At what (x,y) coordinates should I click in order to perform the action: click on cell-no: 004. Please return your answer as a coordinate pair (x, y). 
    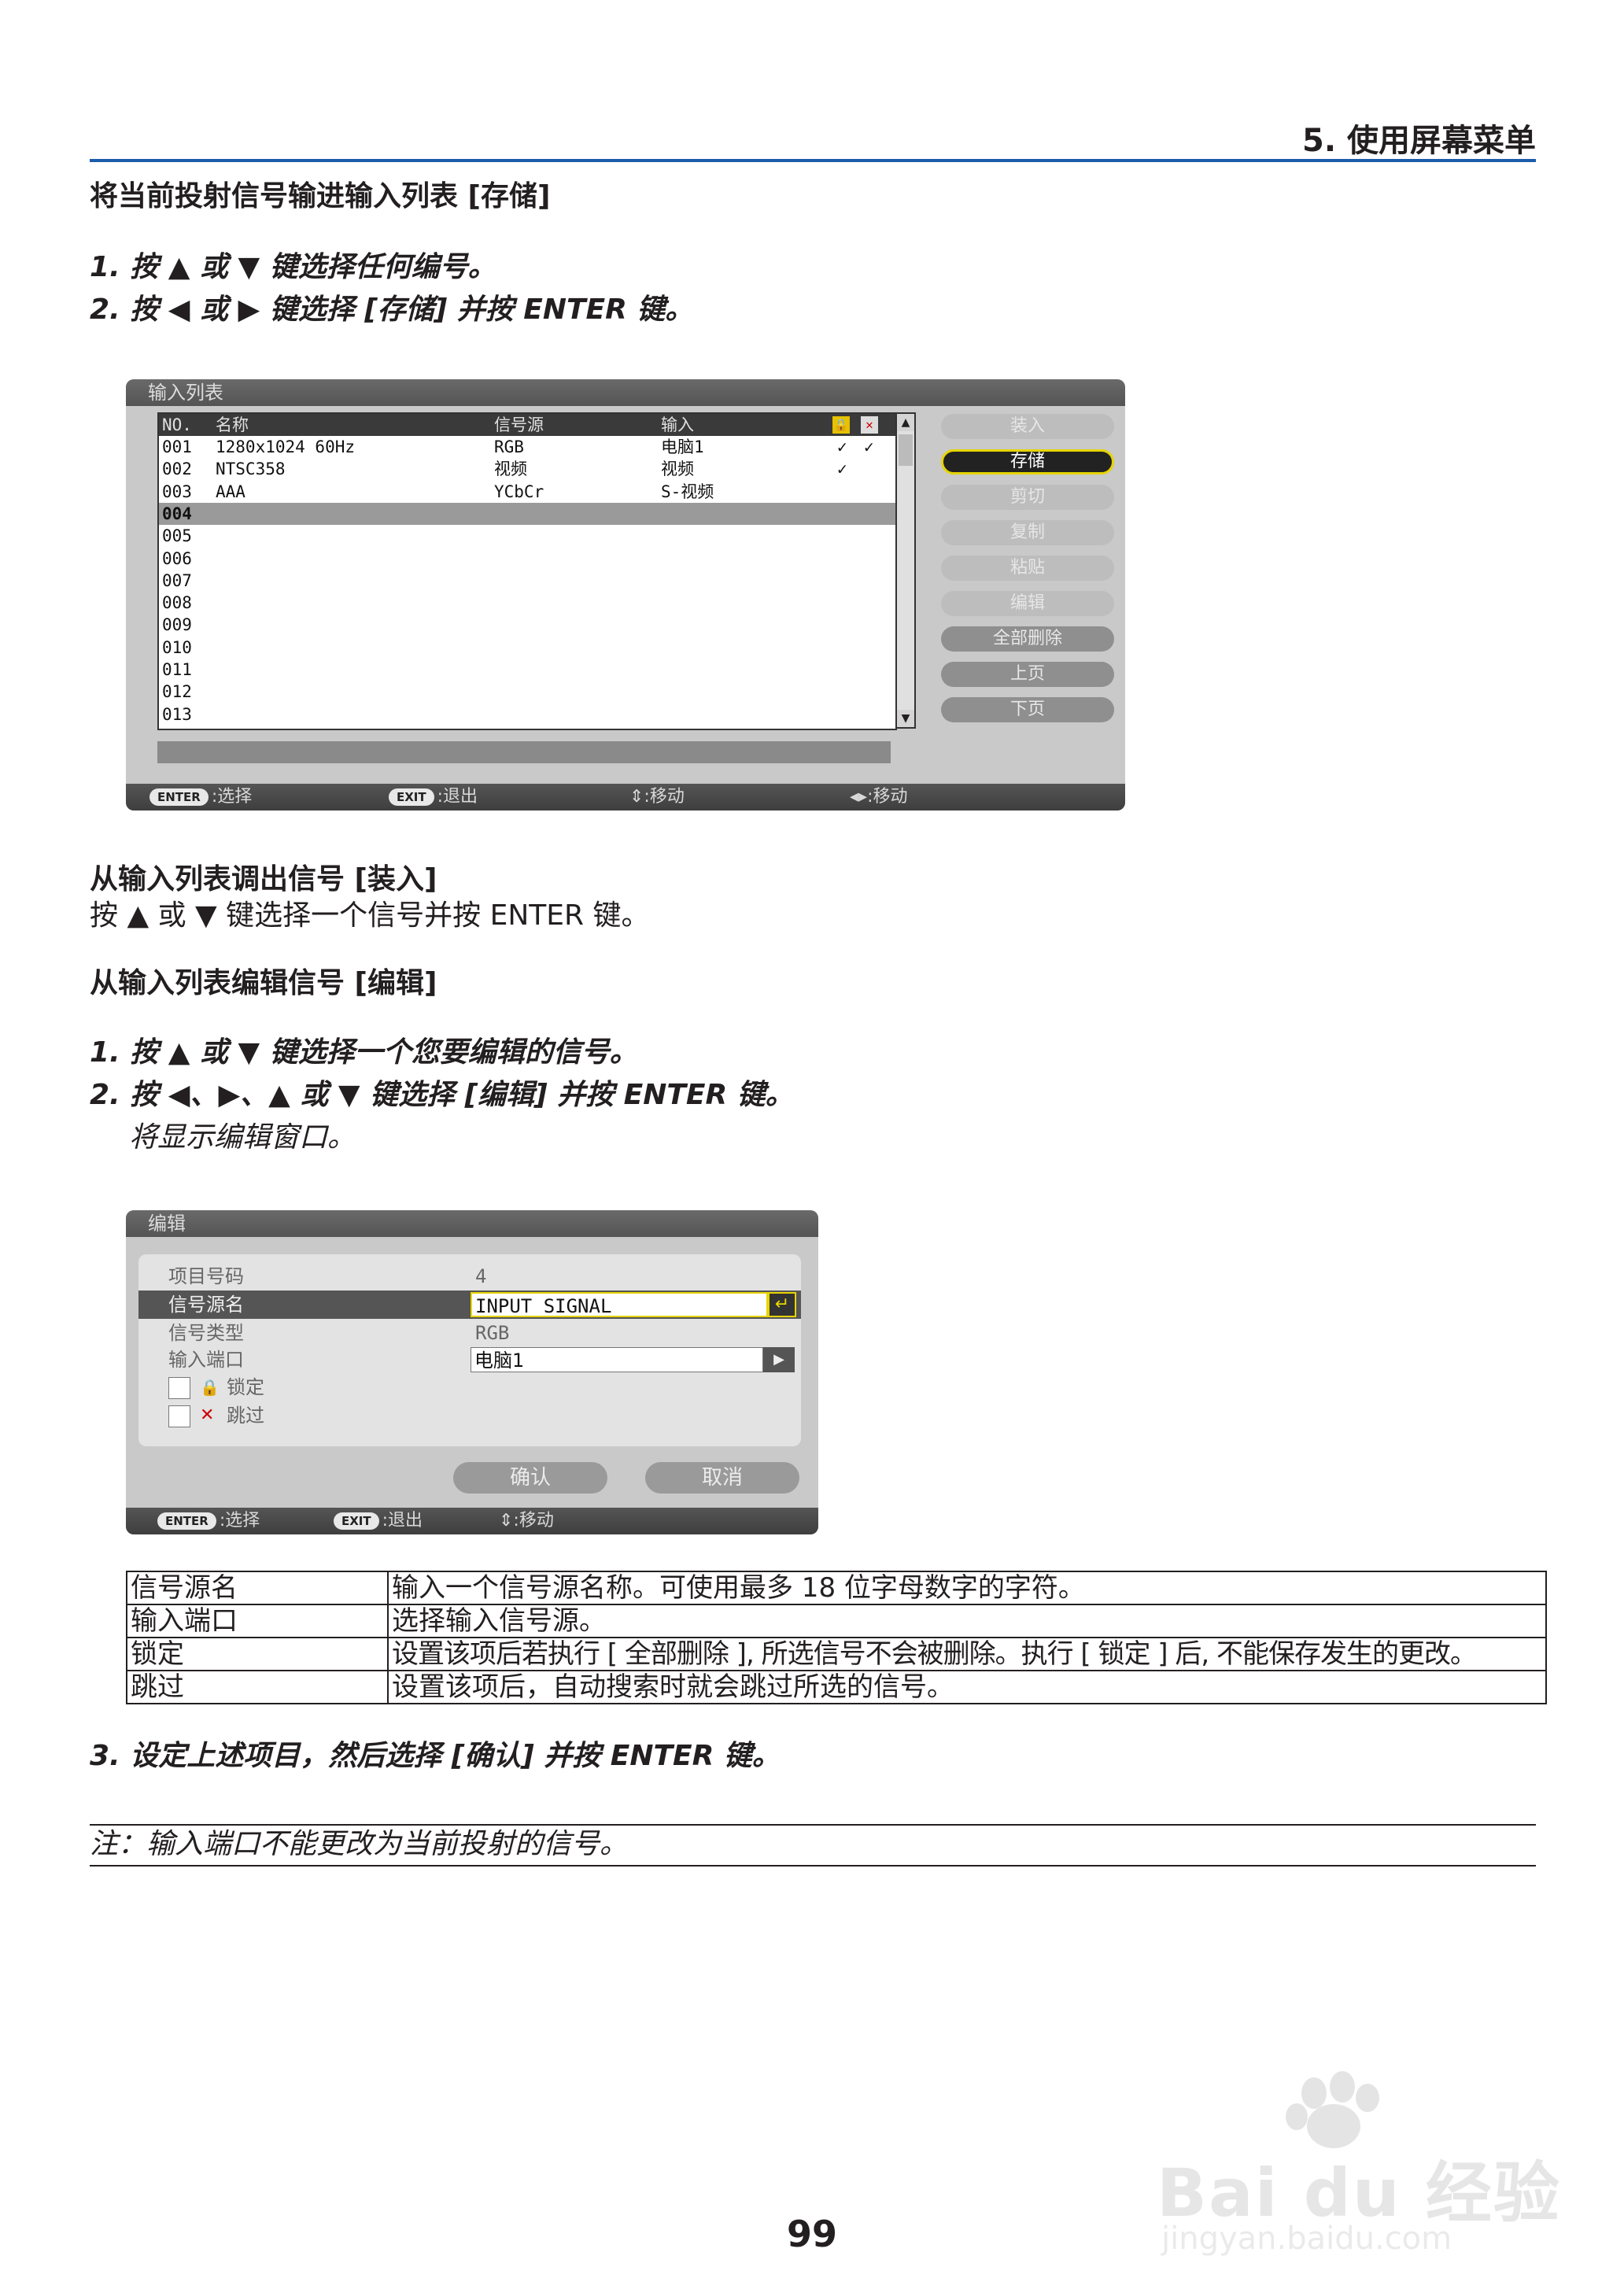
    Looking at the image, I should click on (177, 514).